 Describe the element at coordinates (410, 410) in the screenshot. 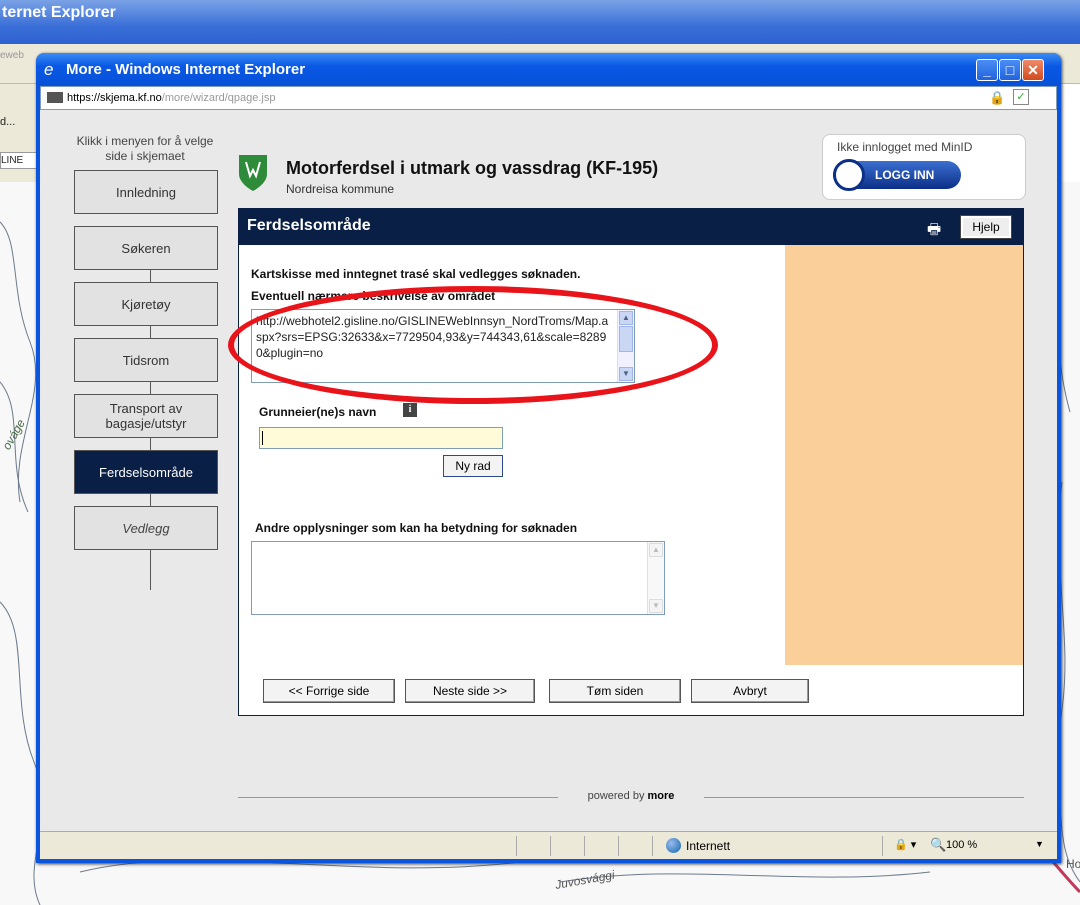

I see `info-icon: i` at that location.